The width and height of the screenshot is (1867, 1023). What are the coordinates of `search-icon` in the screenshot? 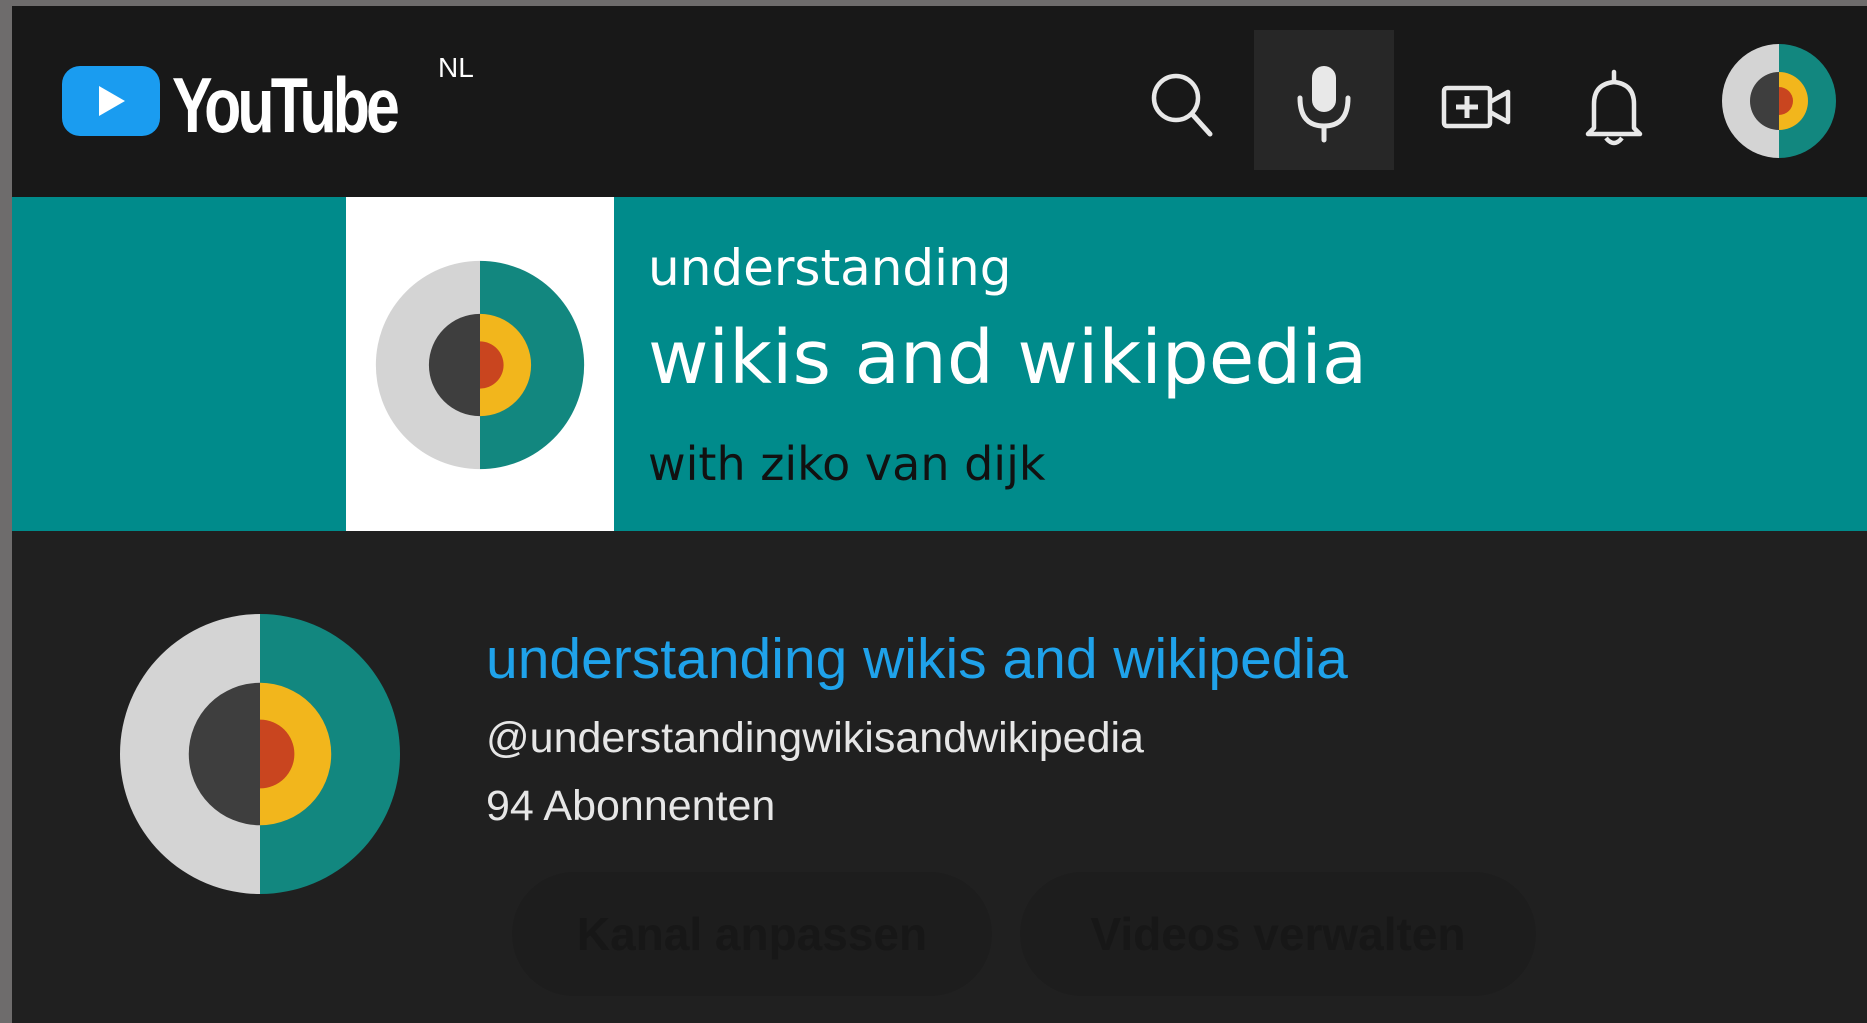 It's located at (1182, 106).